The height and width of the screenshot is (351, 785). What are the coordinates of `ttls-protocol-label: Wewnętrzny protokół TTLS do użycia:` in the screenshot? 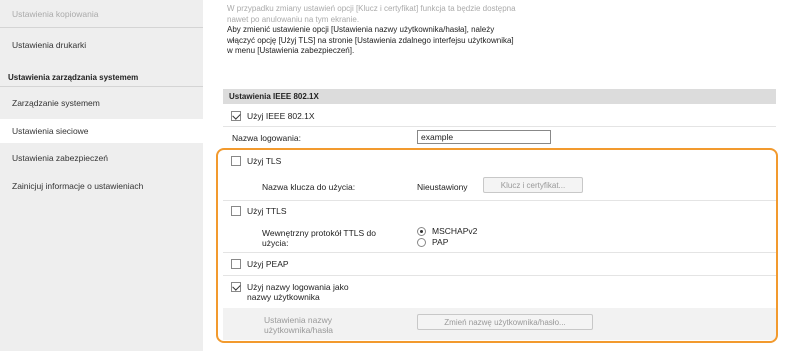 It's located at (319, 238).